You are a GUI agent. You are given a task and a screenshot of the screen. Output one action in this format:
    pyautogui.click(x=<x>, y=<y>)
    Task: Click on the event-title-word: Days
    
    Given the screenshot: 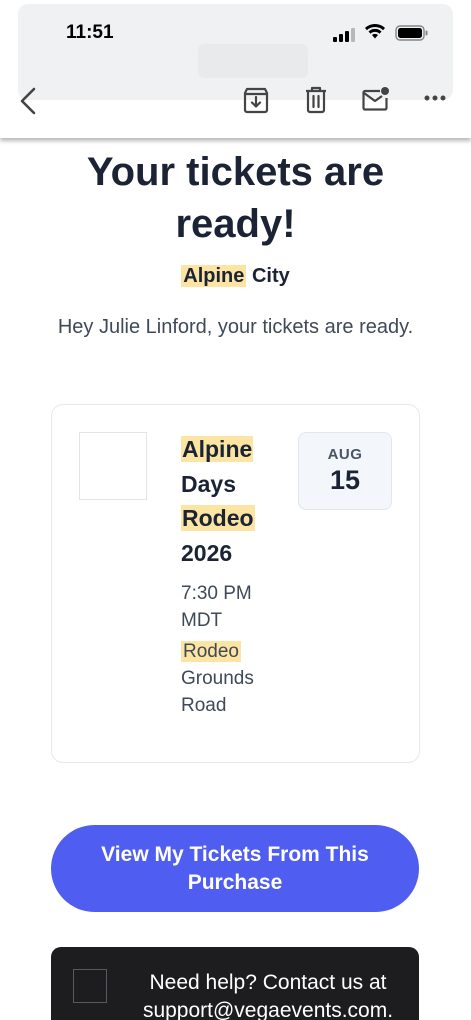 What is the action you would take?
    pyautogui.click(x=208, y=483)
    